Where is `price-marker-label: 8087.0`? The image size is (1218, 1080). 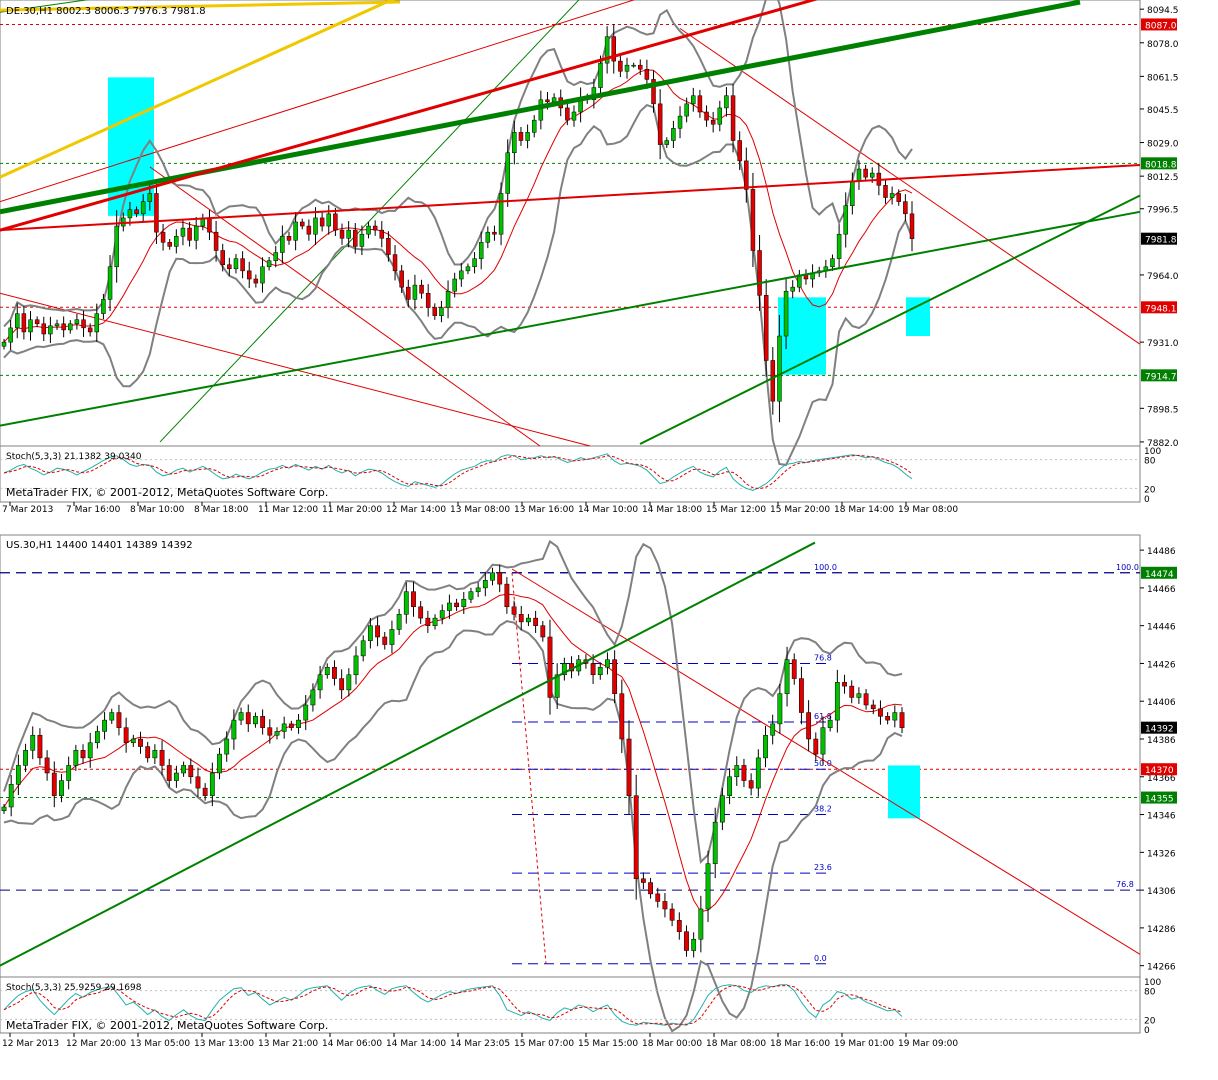 price-marker-label: 8087.0 is located at coordinates (1161, 26).